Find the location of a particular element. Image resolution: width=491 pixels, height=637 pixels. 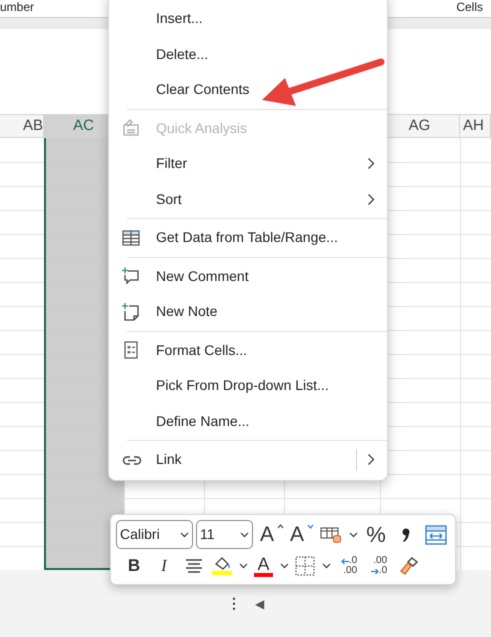

font-size-dropdown: 11 is located at coordinates (224, 534).